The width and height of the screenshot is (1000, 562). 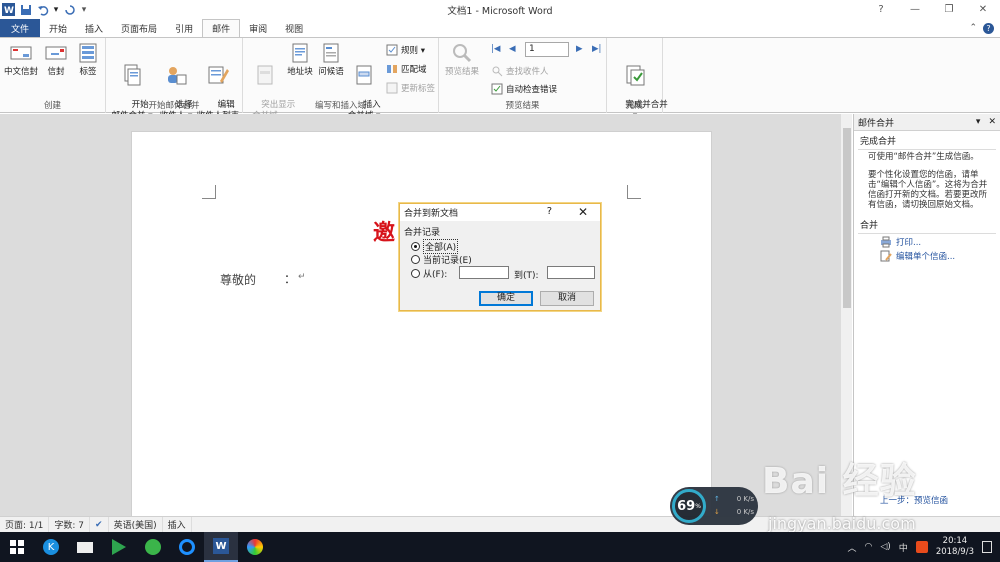 What do you see at coordinates (927, 122) in the screenshot?
I see `task-pane-header: 邮件合并 ▾ ✕` at bounding box center [927, 122].